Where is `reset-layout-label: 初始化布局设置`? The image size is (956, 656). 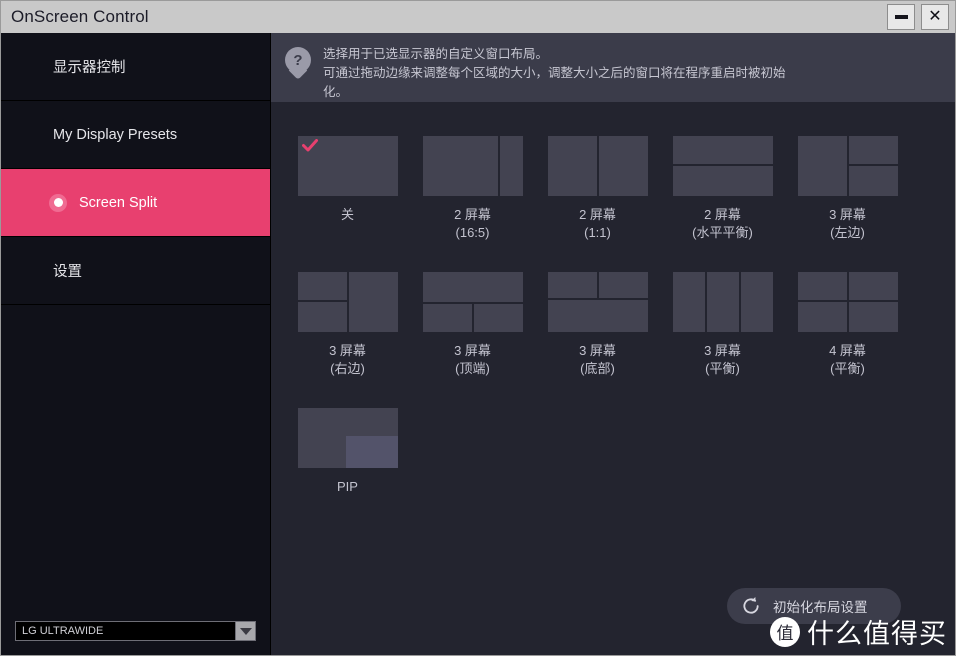
reset-layout-label: 初始化布局设置 is located at coordinates (820, 607).